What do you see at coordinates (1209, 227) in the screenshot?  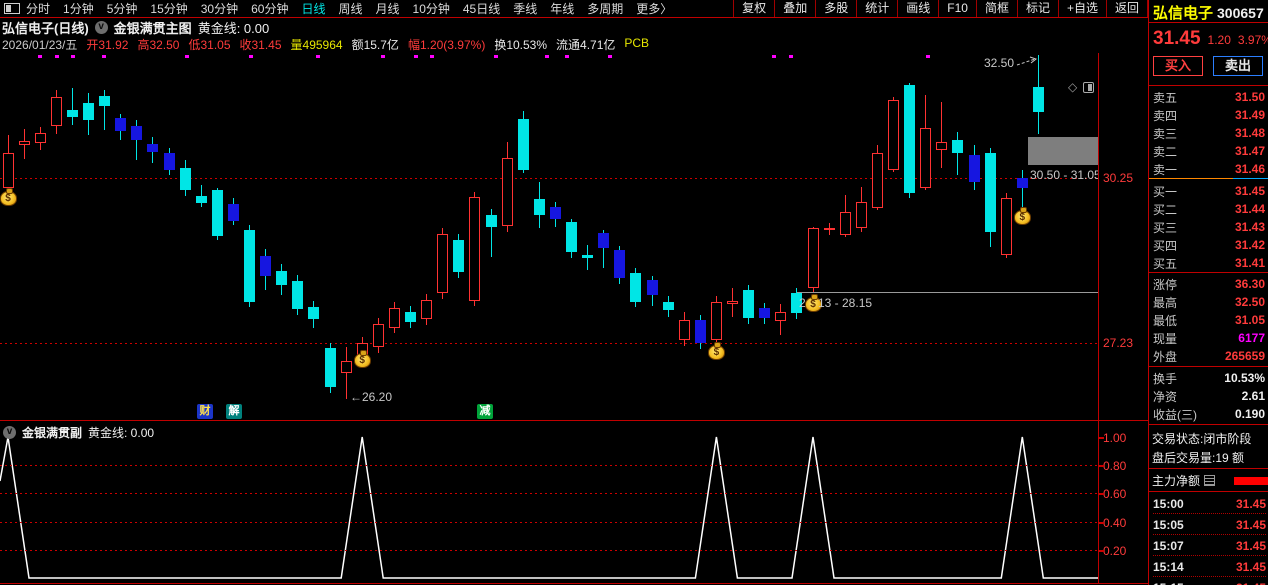 I see `bid-row: 买三 31.43` at bounding box center [1209, 227].